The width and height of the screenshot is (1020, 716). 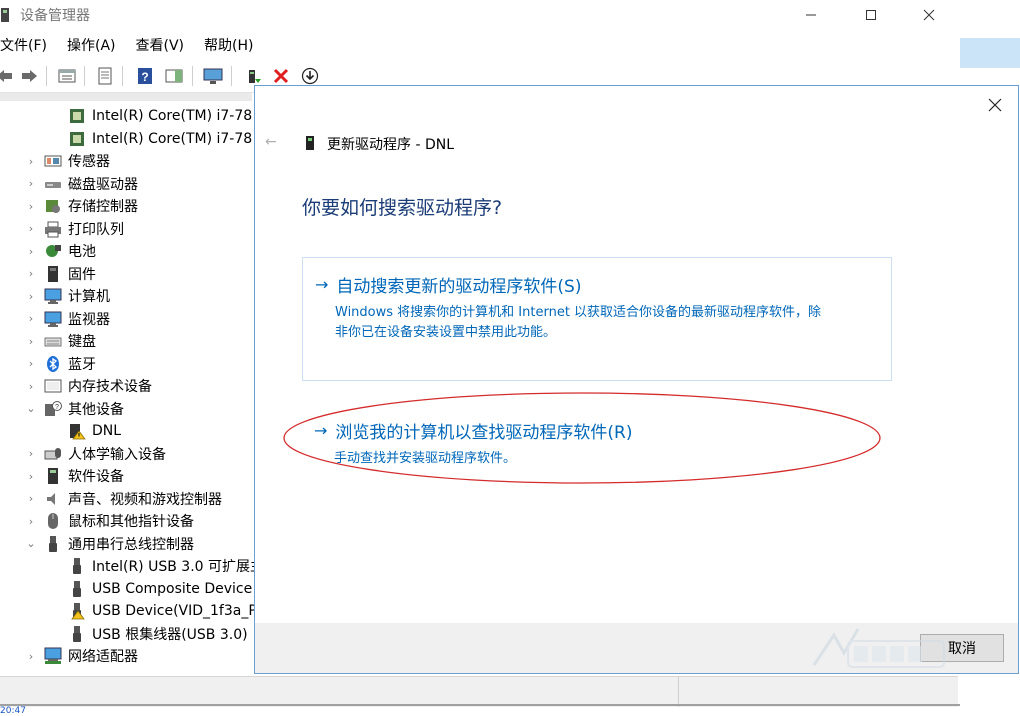 I want to click on tree-item-label: 声音、视频和游戏控制器, so click(x=145, y=499).